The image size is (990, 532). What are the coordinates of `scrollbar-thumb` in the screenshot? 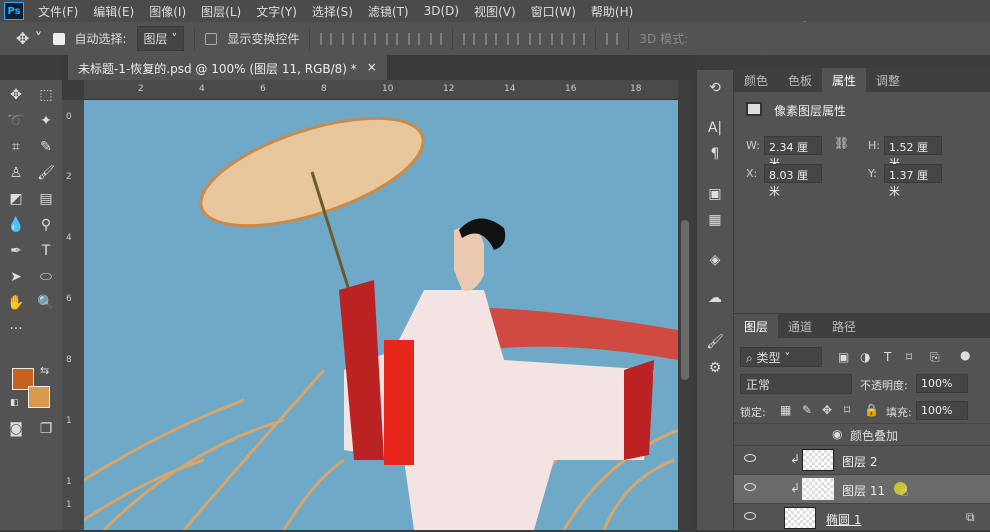 It's located at (685, 300).